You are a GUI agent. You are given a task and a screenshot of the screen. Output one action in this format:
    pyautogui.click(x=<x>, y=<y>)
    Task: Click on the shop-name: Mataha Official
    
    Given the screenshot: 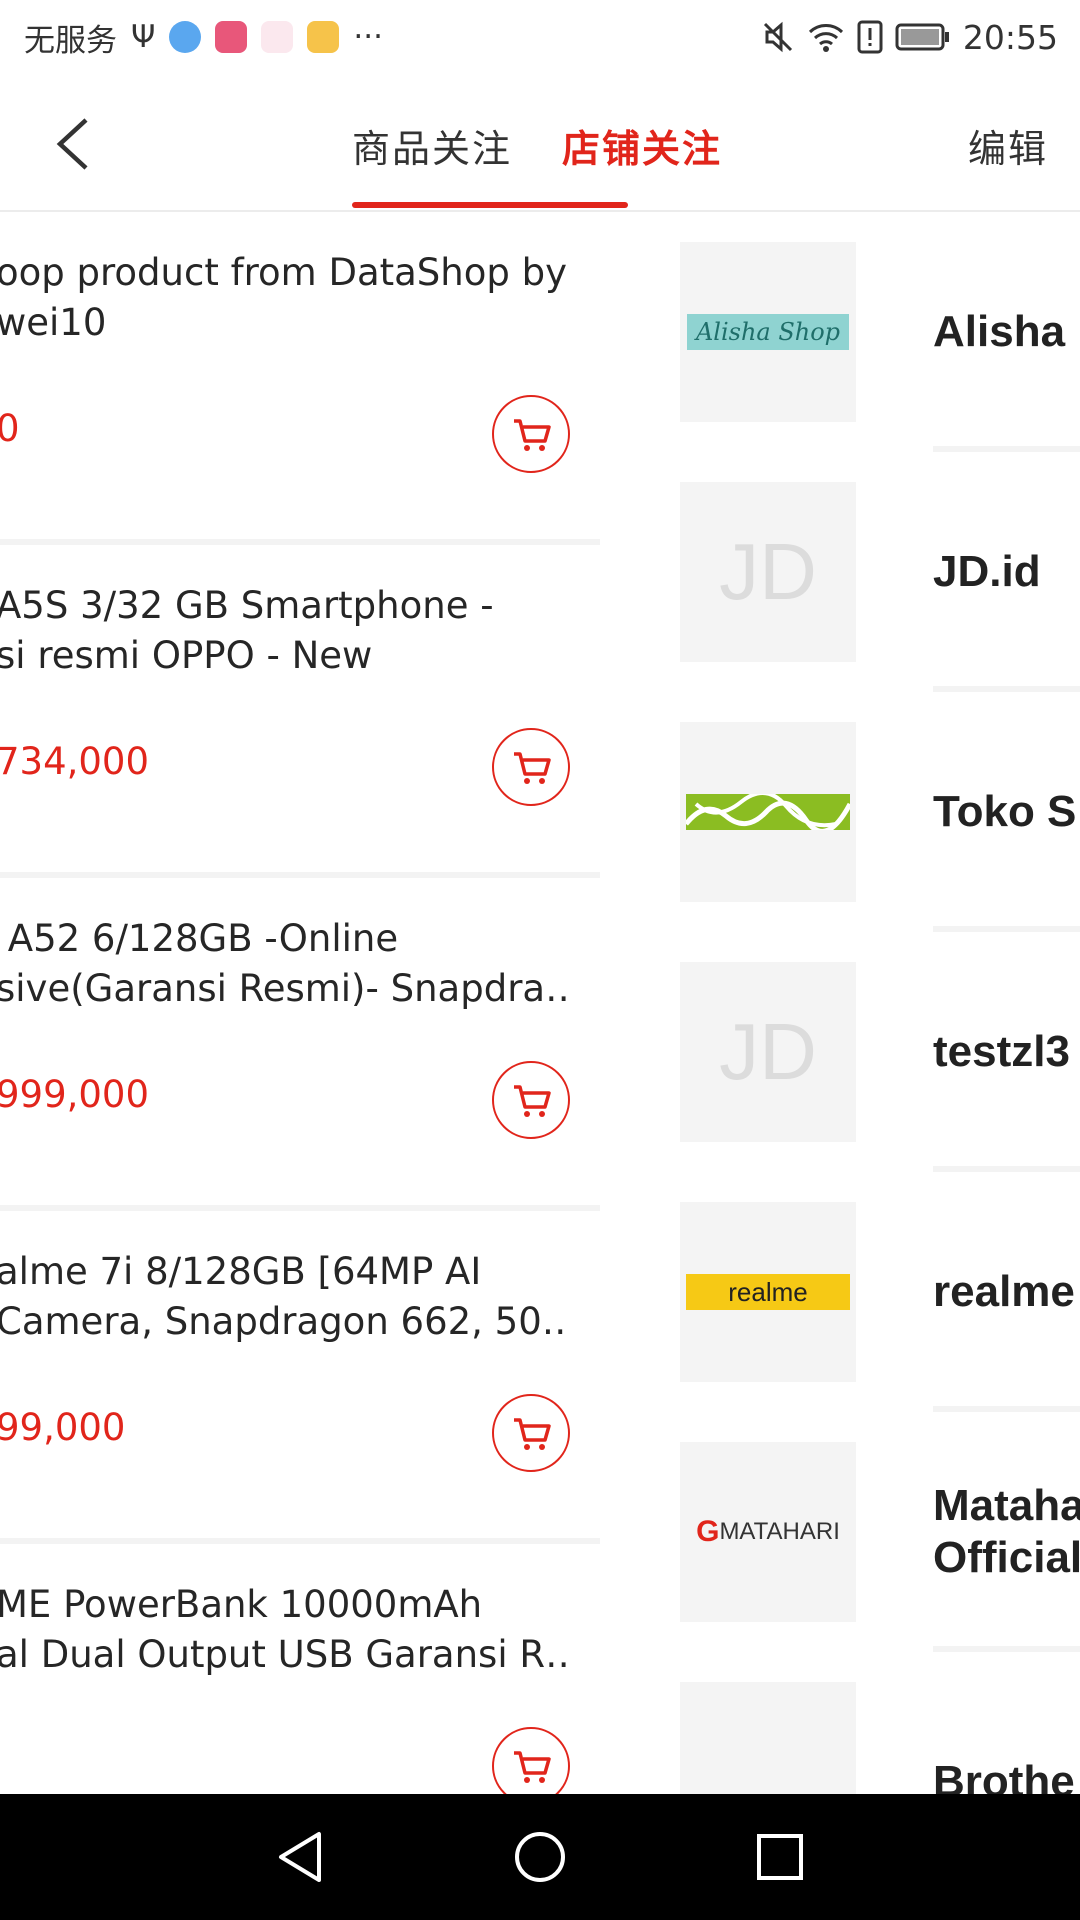 What is the action you would take?
    pyautogui.click(x=1006, y=1531)
    